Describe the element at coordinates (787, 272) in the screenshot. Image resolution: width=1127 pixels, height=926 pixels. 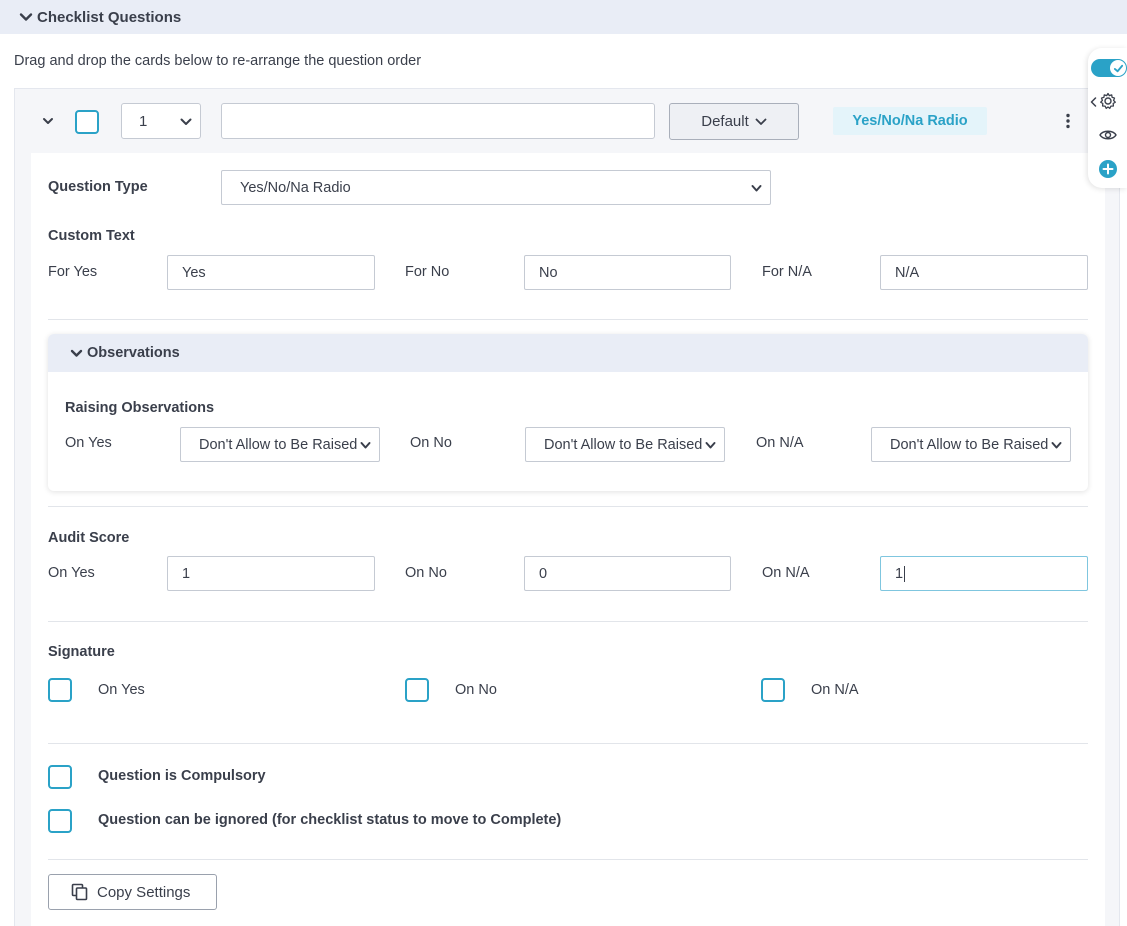
I see `for-na-label: For N/A` at that location.